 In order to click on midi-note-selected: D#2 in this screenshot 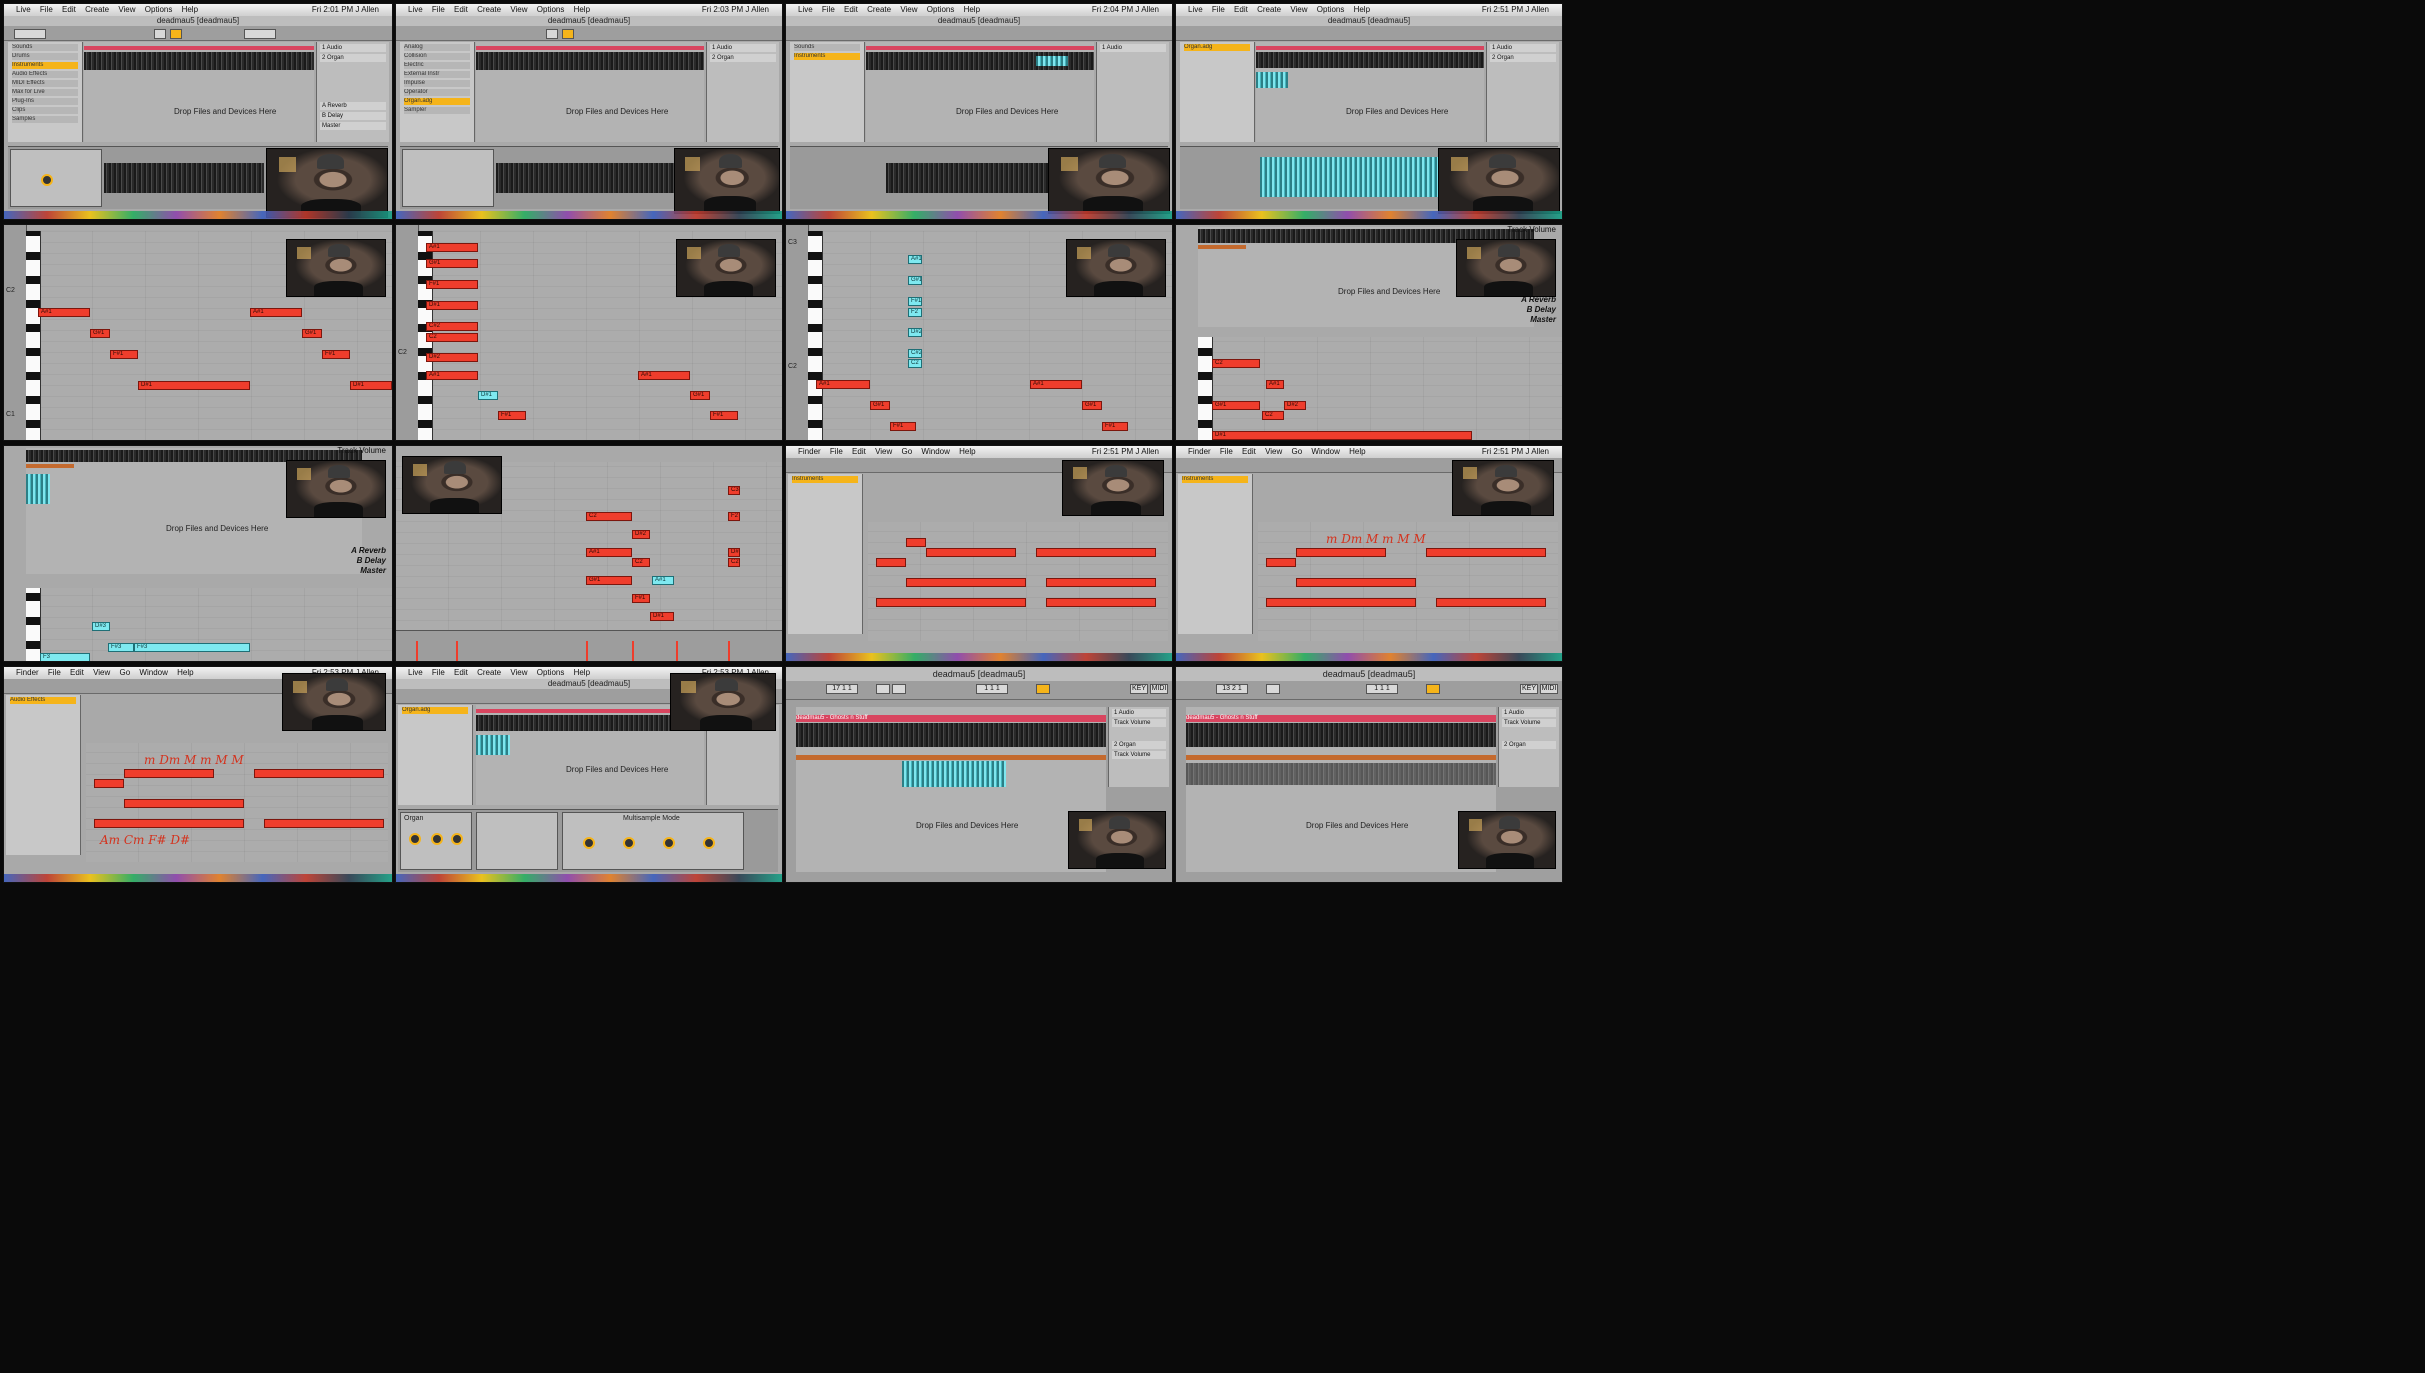, I will do `click(915, 332)`.